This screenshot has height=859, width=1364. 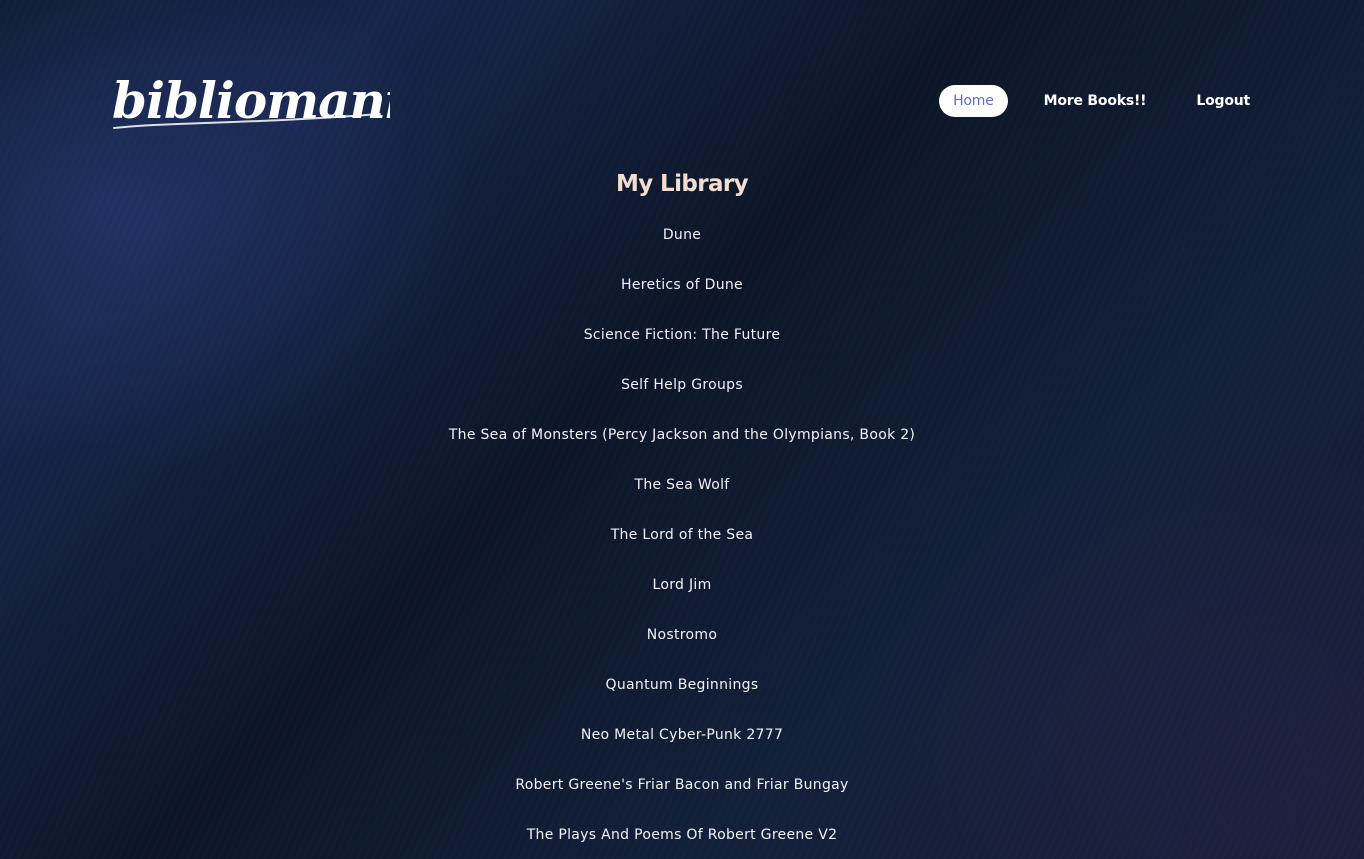 I want to click on book-title: Lord Jim, so click(x=681, y=585).